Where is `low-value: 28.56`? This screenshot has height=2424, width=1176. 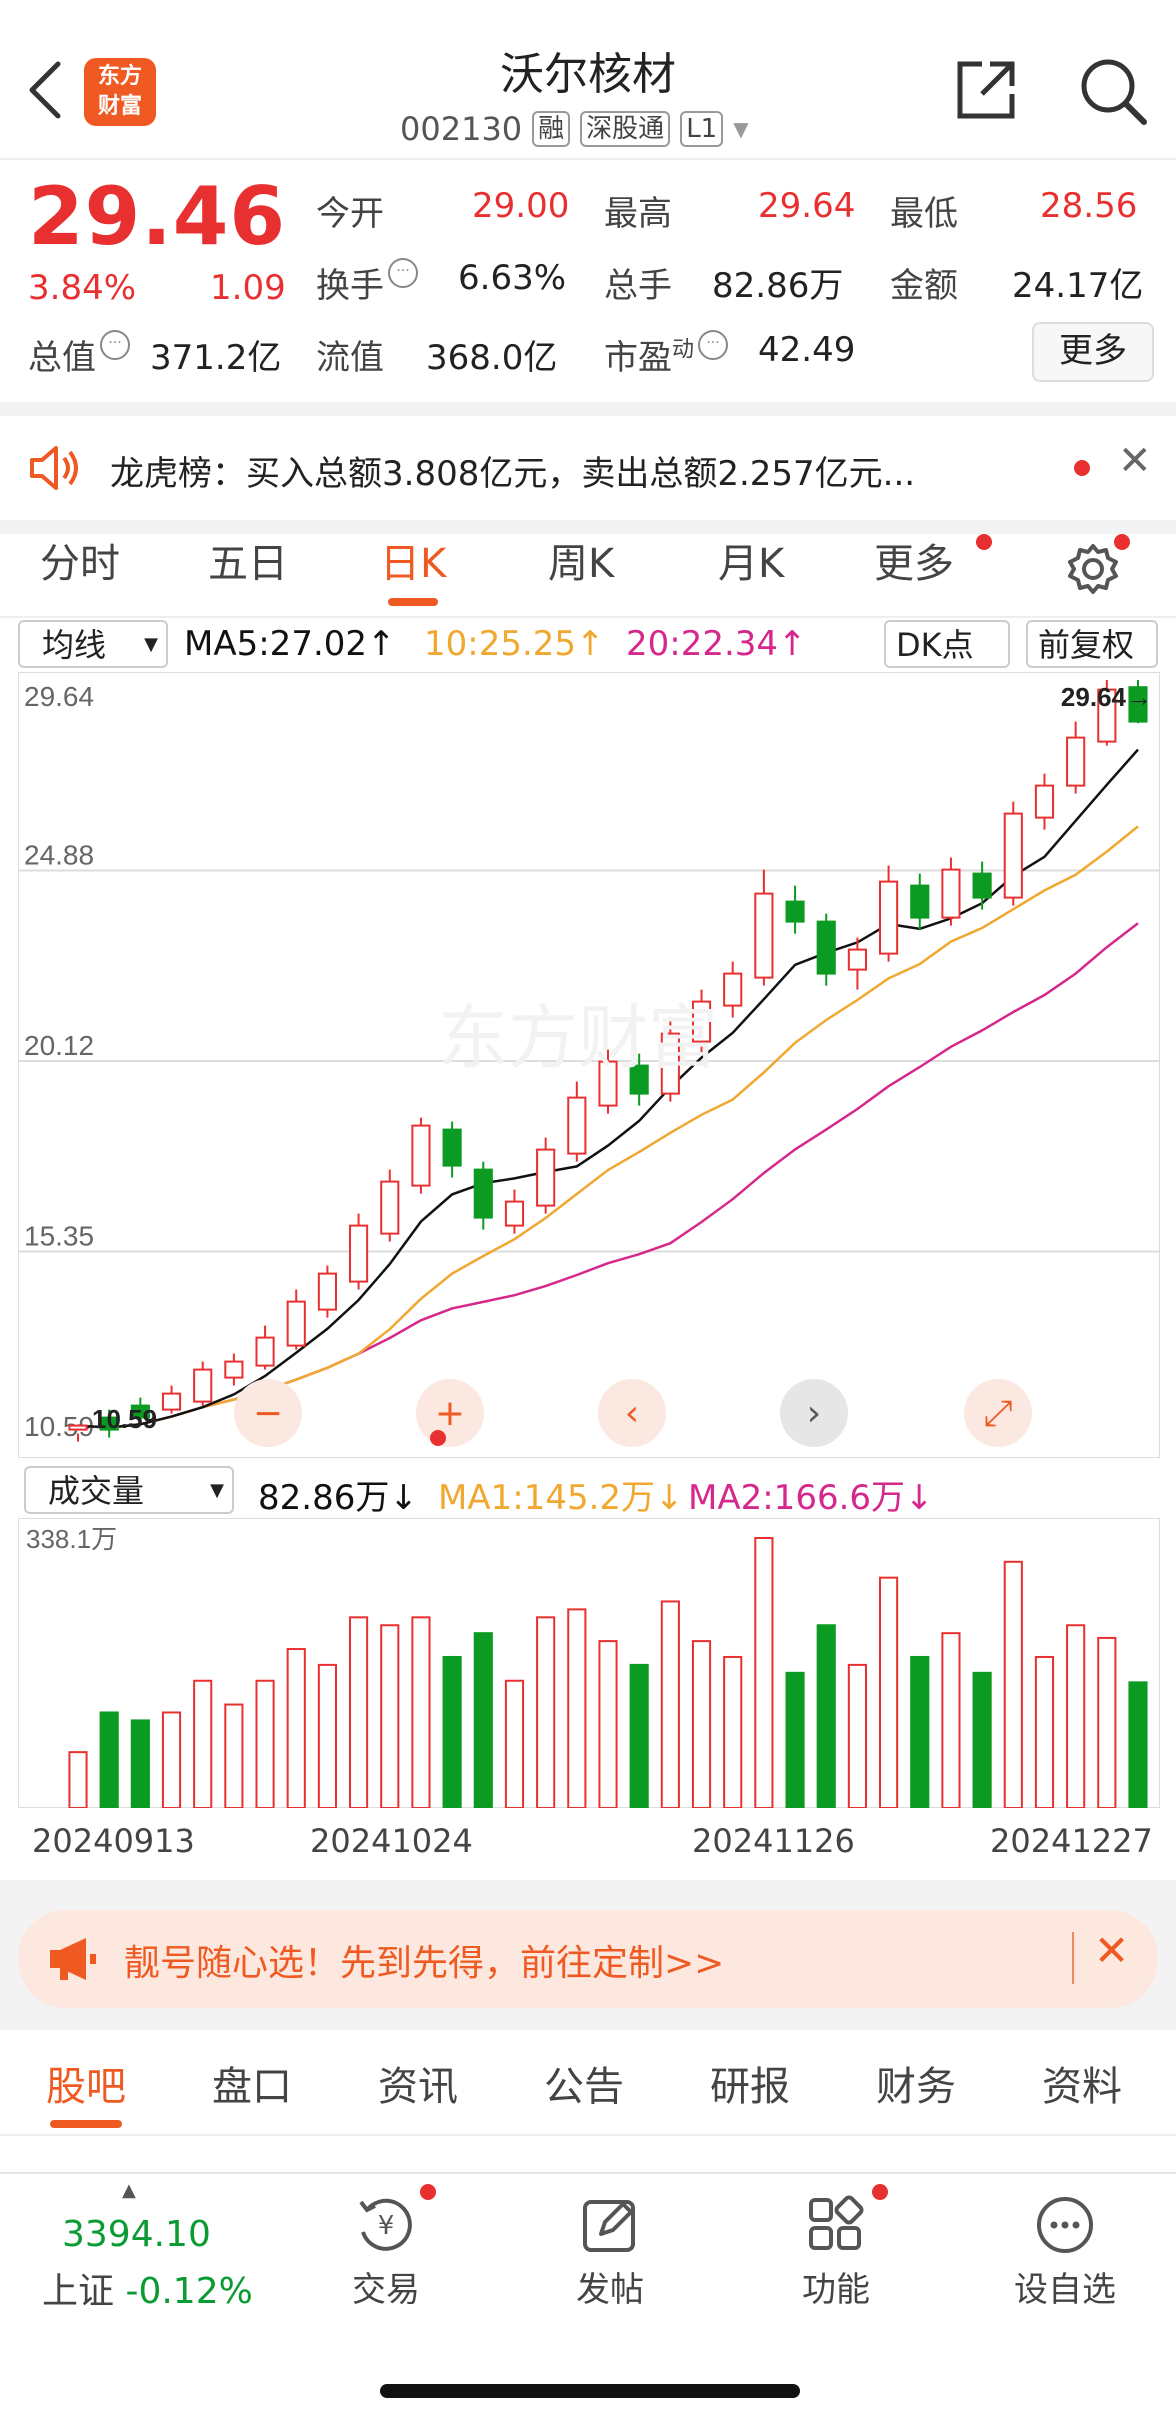
low-value: 28.56 is located at coordinates (1089, 206).